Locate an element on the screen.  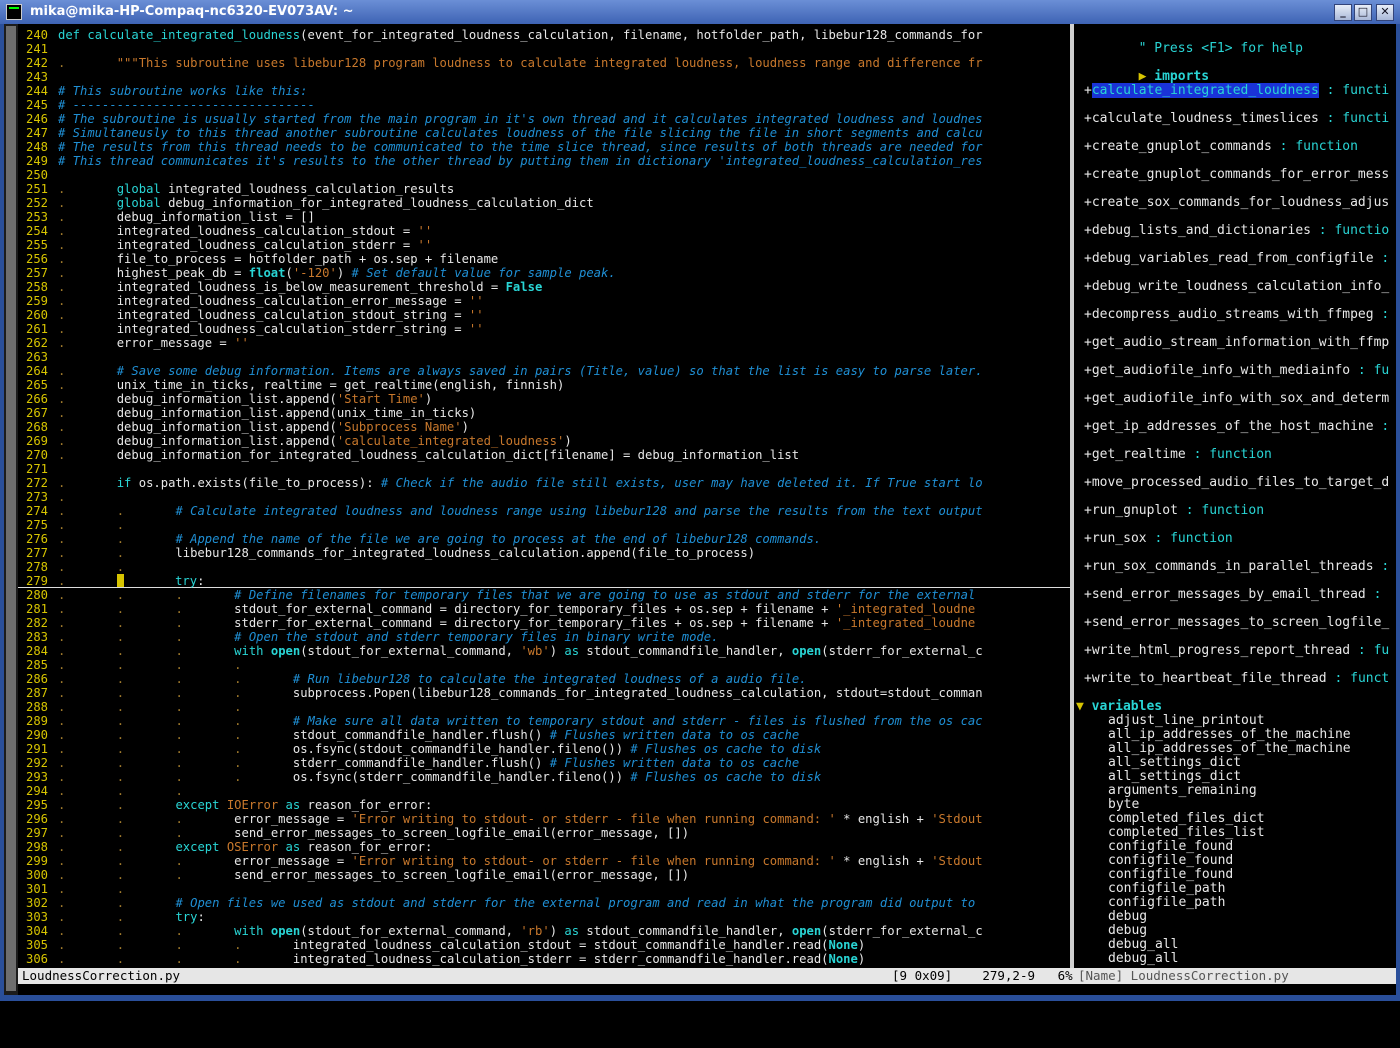
tagbar-function-item: +create_gnuplot_commands : function is located at coordinates (1221, 147).